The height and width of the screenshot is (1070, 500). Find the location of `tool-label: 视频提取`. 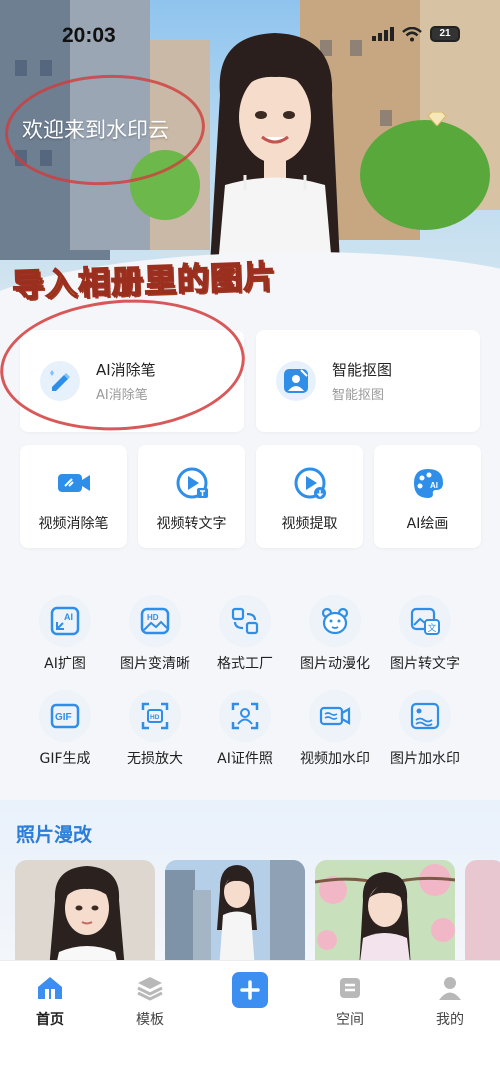

tool-label: 视频提取 is located at coordinates (309, 524).